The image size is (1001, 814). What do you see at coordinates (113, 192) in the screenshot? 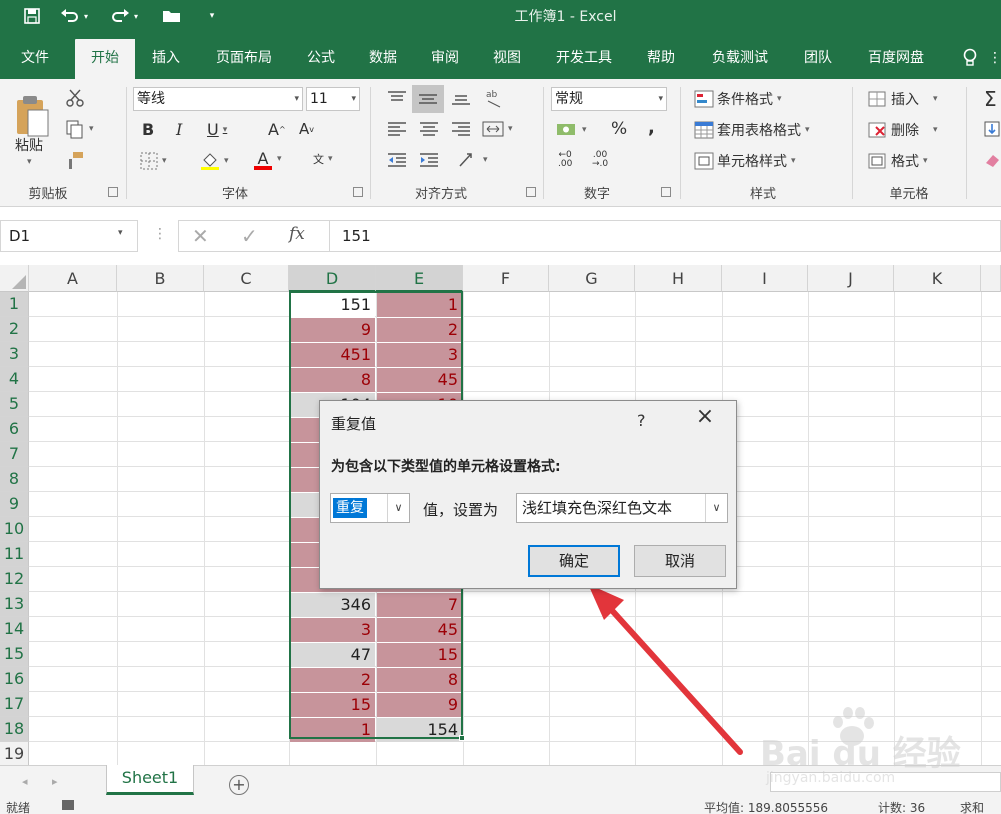
I see `clipboard-launcher-icon` at bounding box center [113, 192].